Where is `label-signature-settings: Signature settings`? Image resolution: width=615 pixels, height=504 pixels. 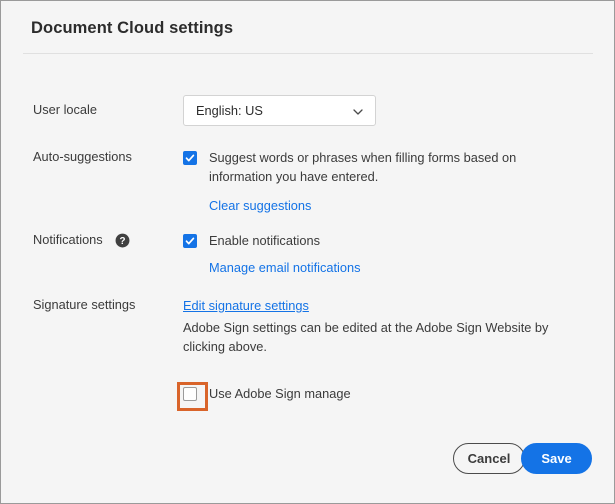
label-signature-settings: Signature settings is located at coordinates (84, 304).